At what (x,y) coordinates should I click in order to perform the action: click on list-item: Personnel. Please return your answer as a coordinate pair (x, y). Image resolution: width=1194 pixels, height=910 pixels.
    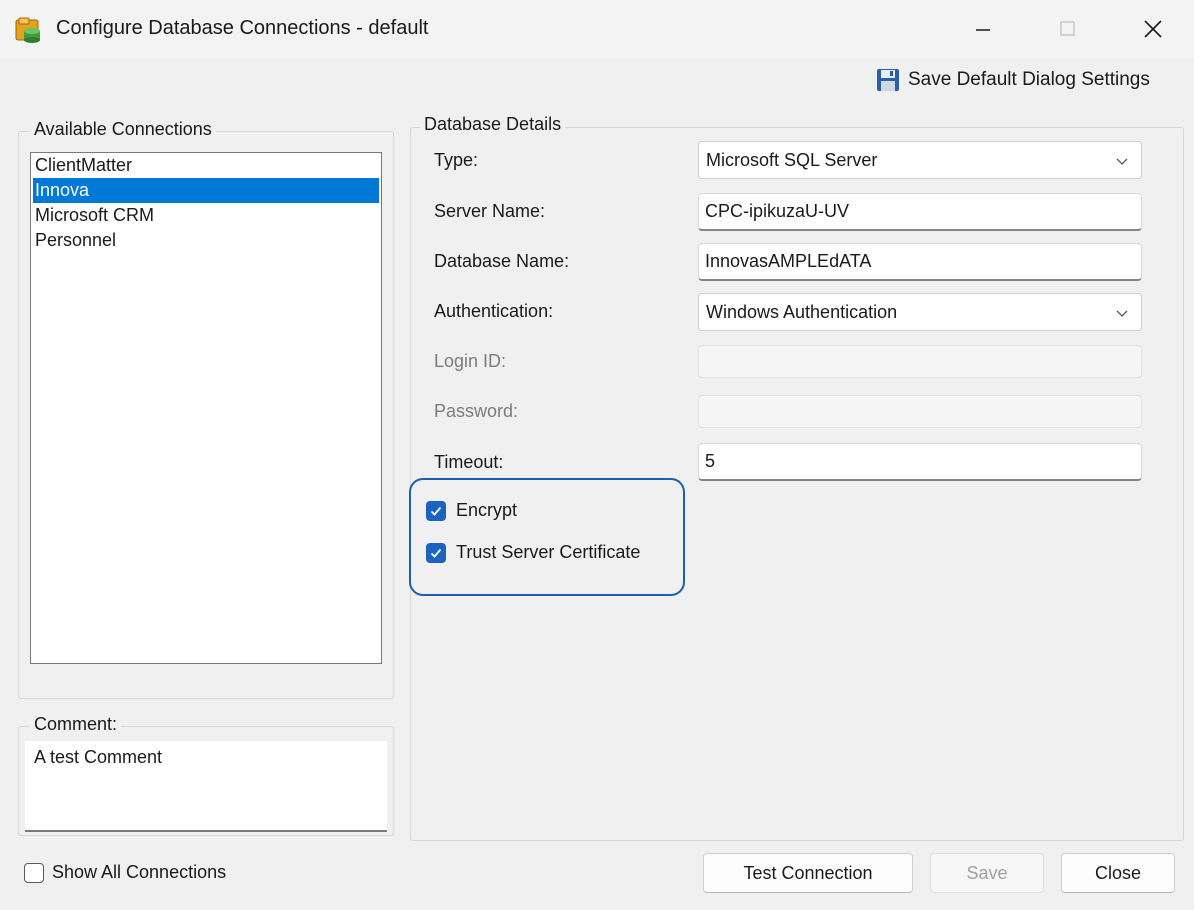
    Looking at the image, I should click on (206, 240).